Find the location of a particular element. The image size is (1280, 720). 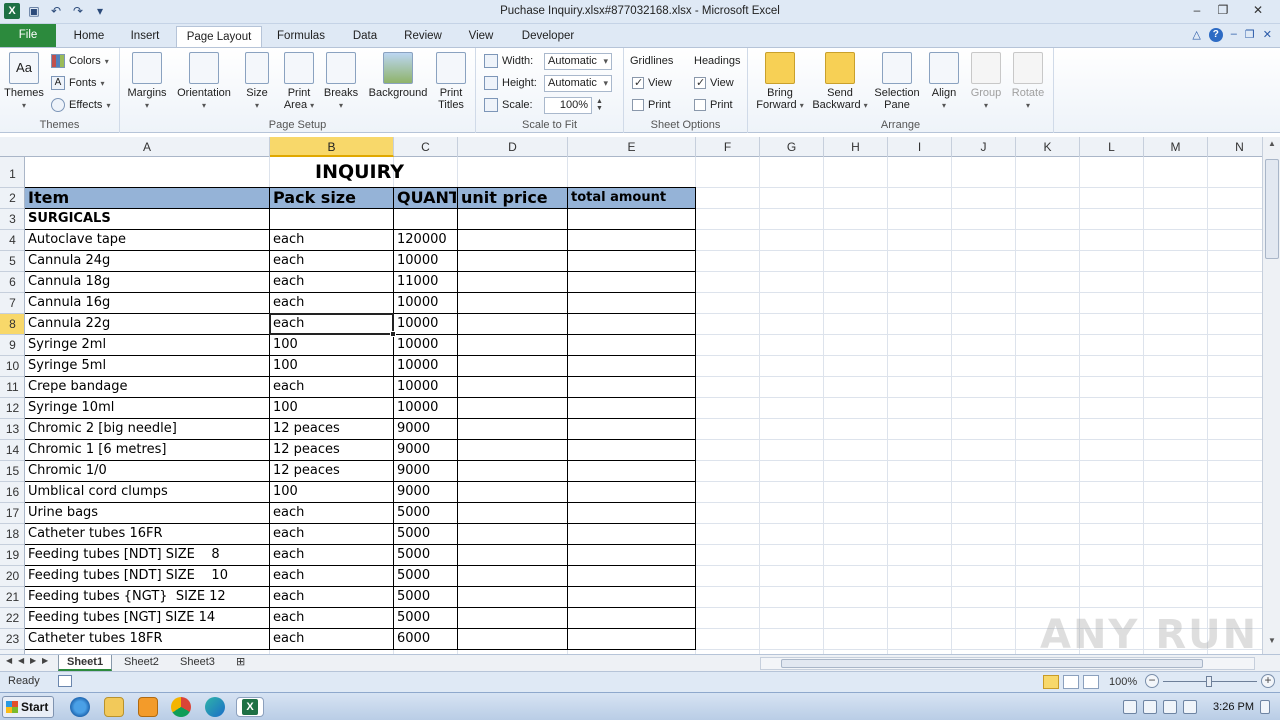

workbook-minimize-icon: – is located at coordinates (1234, 35).